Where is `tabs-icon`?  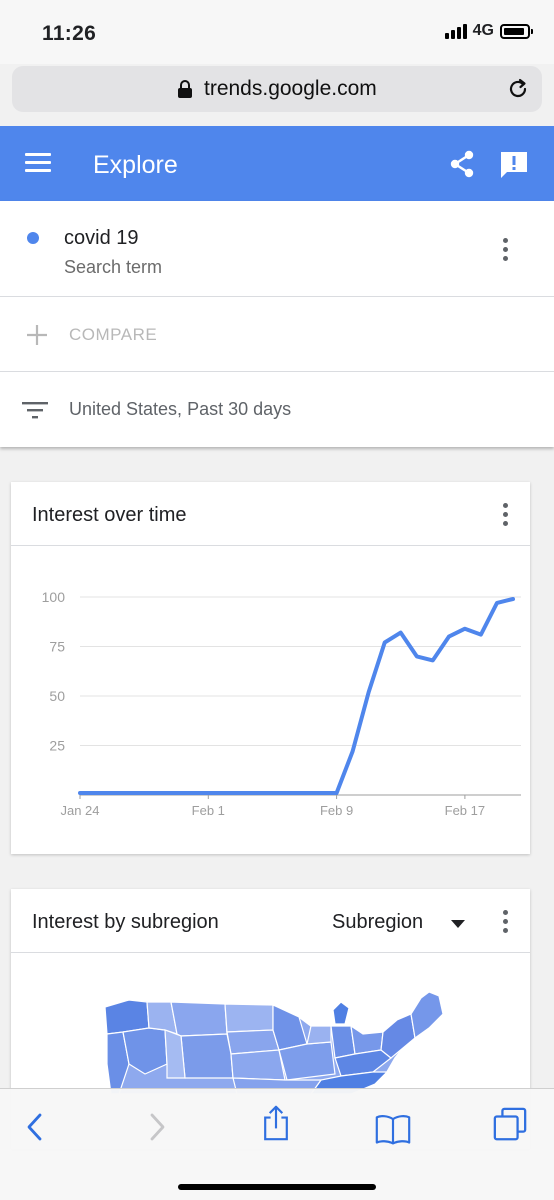 tabs-icon is located at coordinates (510, 1125).